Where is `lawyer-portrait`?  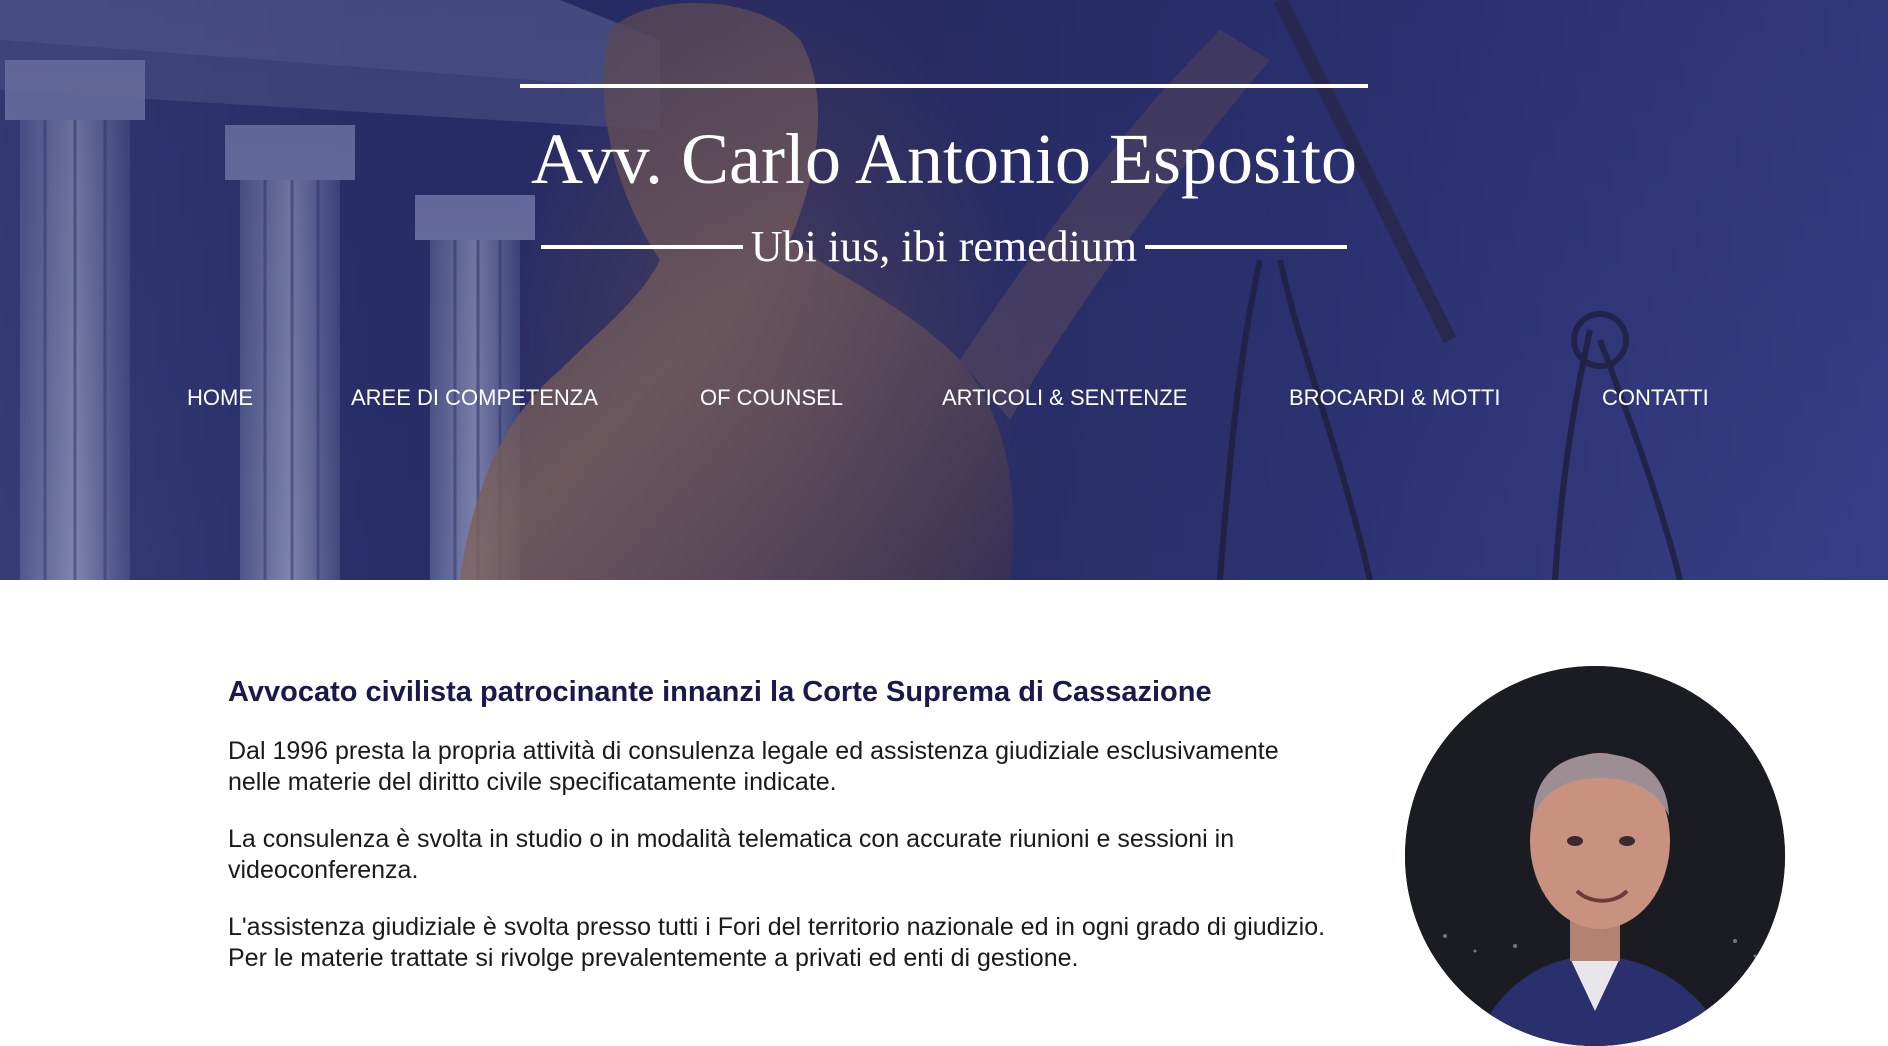
lawyer-portrait is located at coordinates (1595, 856).